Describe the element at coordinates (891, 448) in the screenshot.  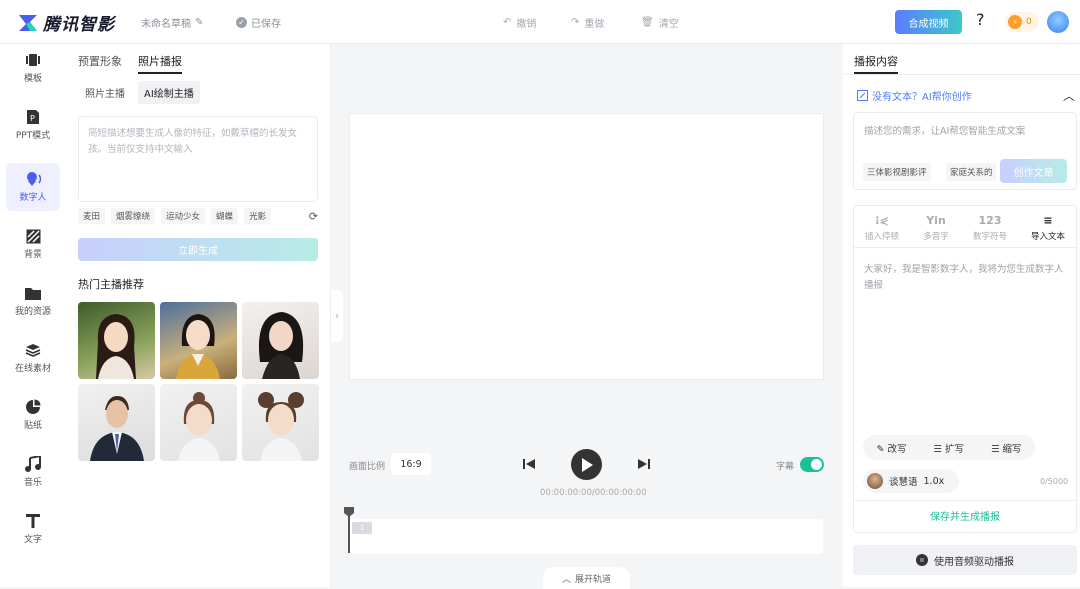
I see `rewrite-button: ✎ 改写` at that location.